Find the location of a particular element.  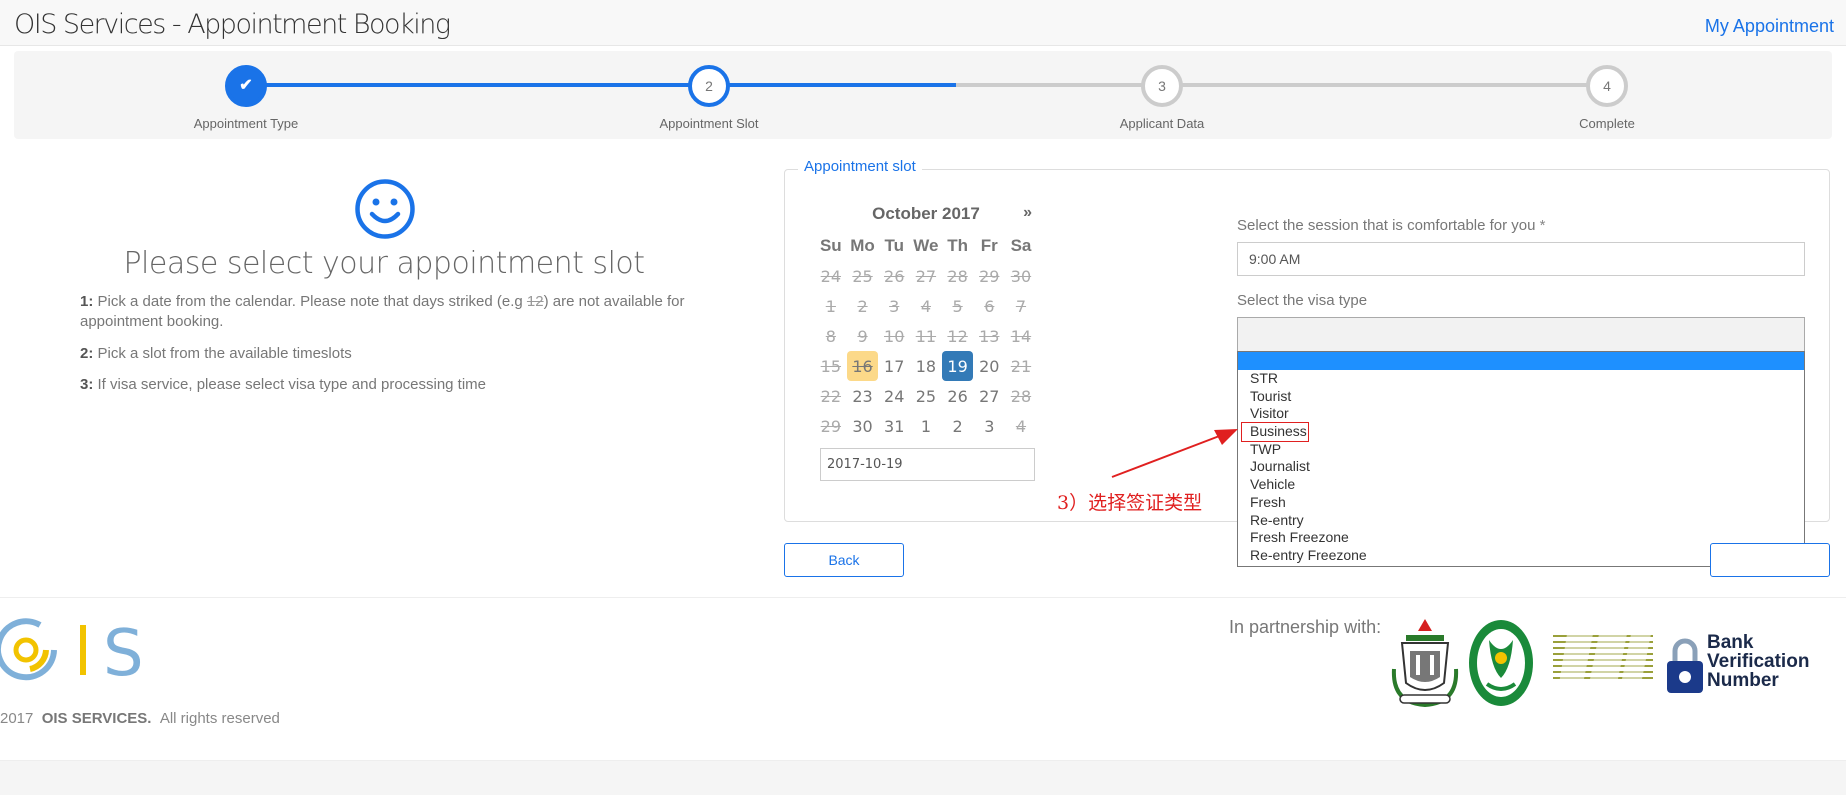

calendar-day: 22 is located at coordinates (831, 396).